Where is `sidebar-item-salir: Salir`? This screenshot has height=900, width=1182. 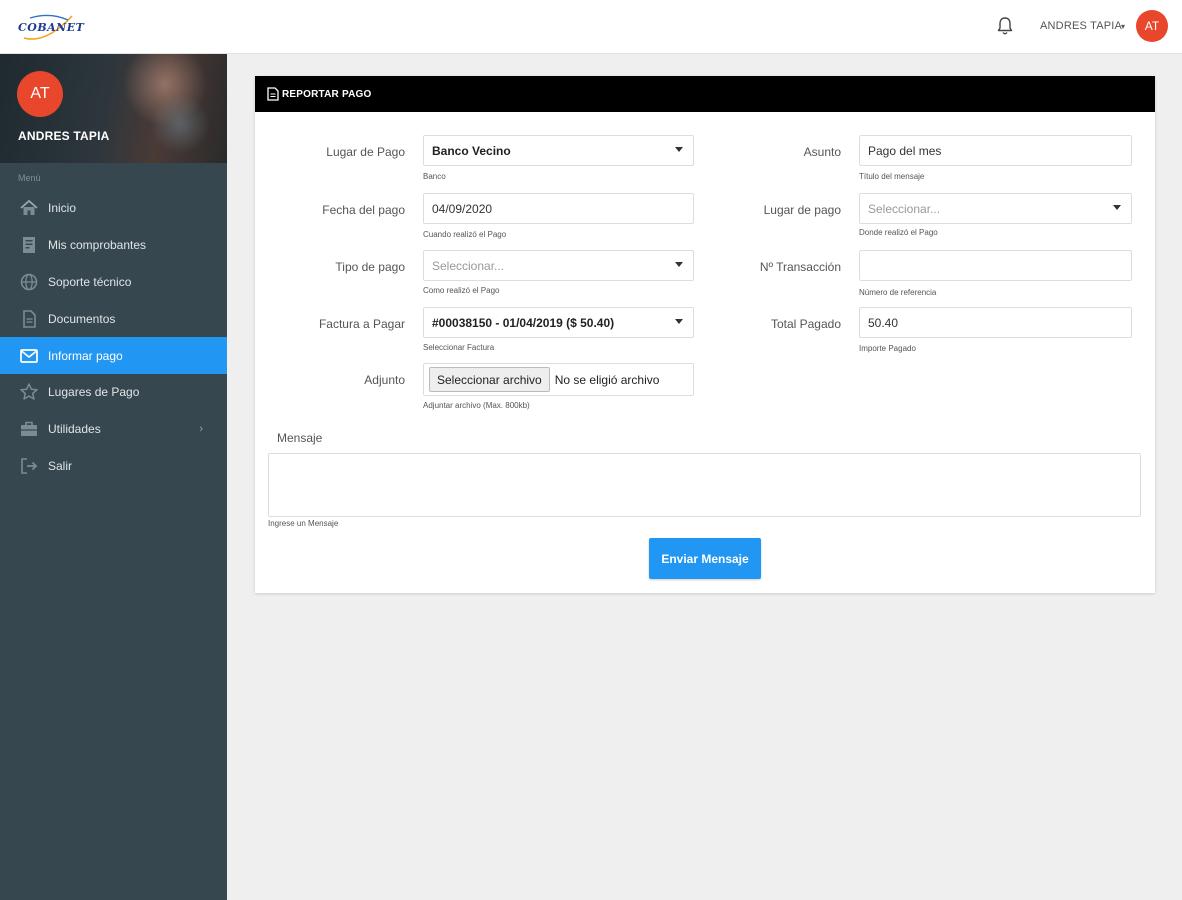 sidebar-item-salir: Salir is located at coordinates (113, 466).